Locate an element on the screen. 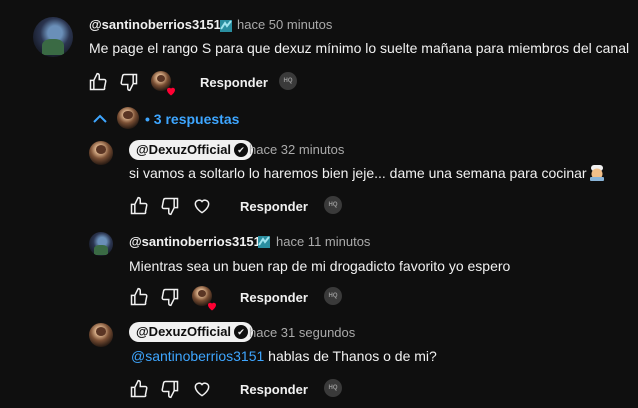 The image size is (638, 408). replies-toggle: • 3 respuestas is located at coordinates (192, 119).